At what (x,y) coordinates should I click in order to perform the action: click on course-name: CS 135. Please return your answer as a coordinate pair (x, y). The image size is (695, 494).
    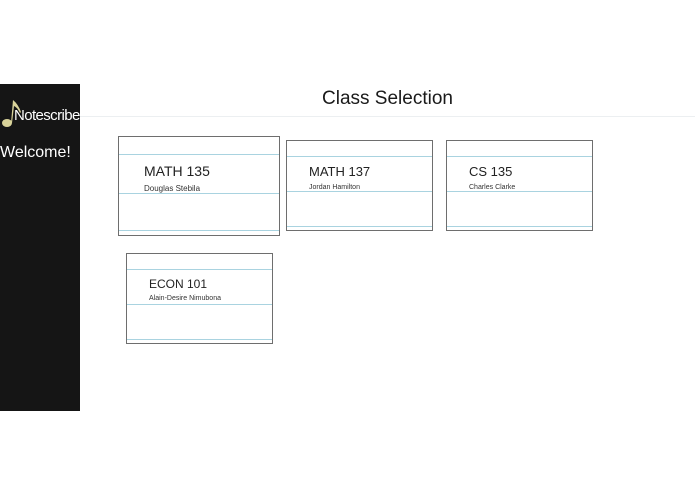
    Looking at the image, I should click on (491, 171).